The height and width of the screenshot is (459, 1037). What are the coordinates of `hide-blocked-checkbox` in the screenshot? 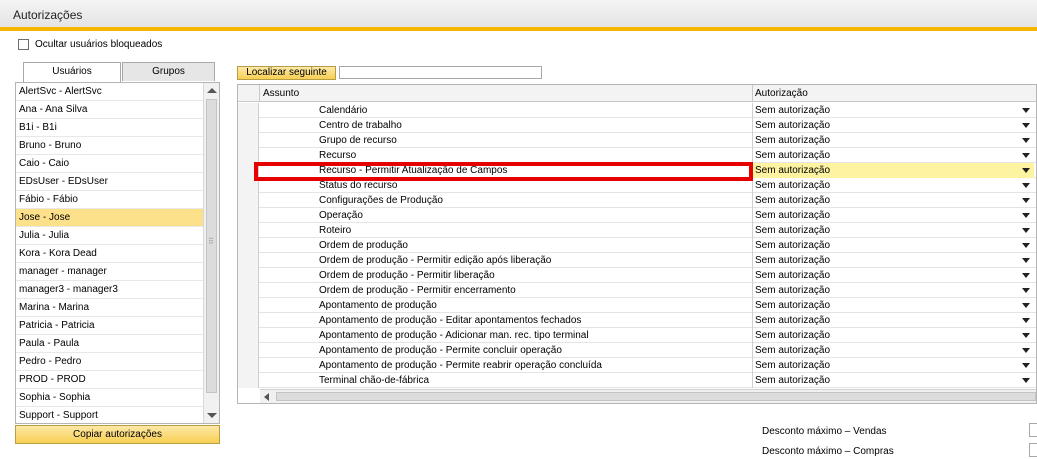 It's located at (23, 44).